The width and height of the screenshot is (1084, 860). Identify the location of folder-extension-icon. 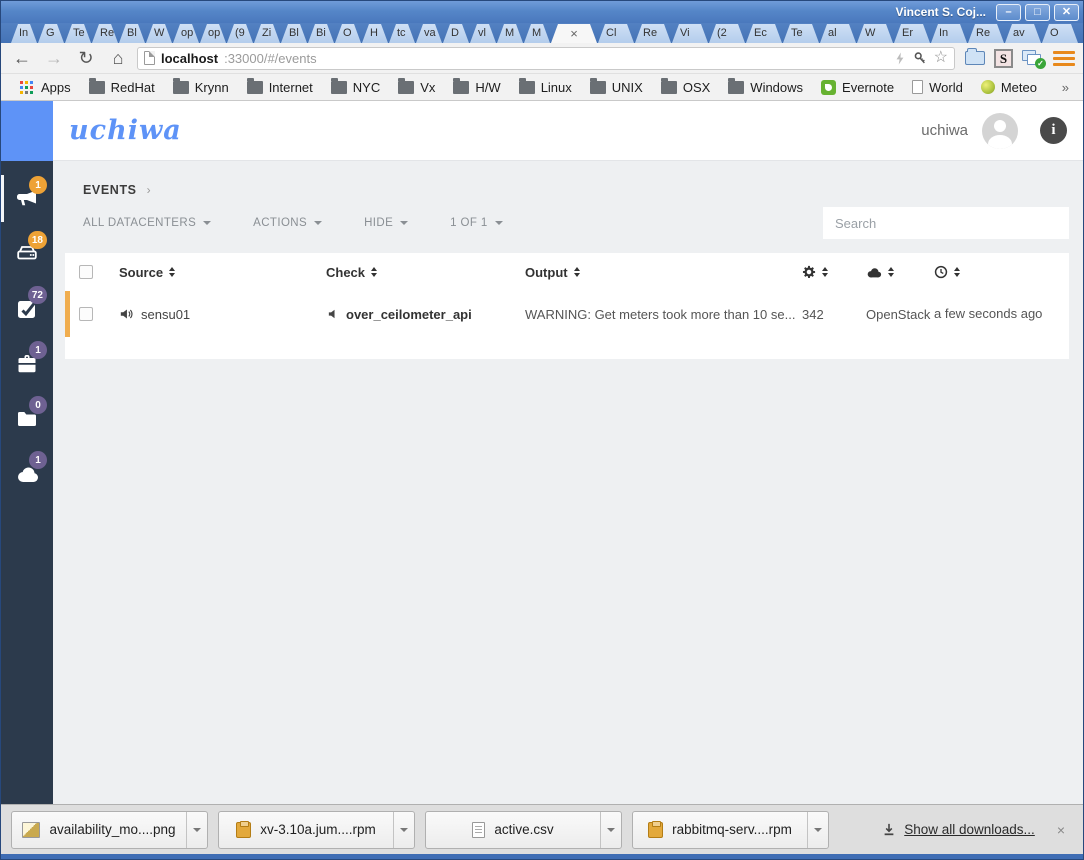
(975, 56).